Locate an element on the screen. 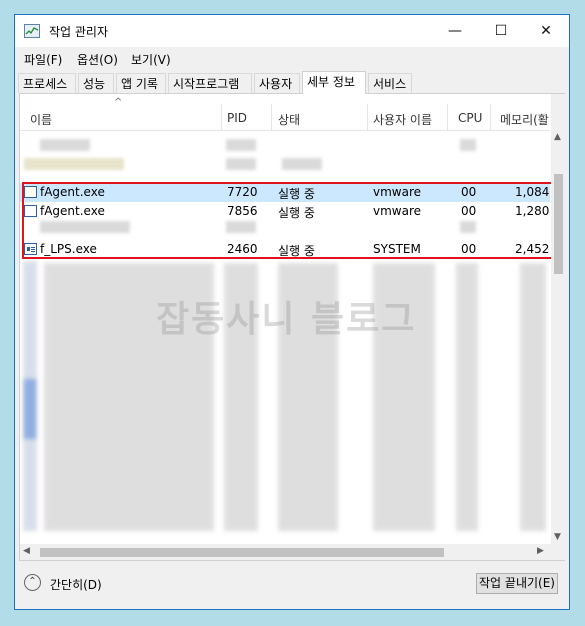 The height and width of the screenshot is (626, 585). blurred-memory is located at coordinates (533, 397).